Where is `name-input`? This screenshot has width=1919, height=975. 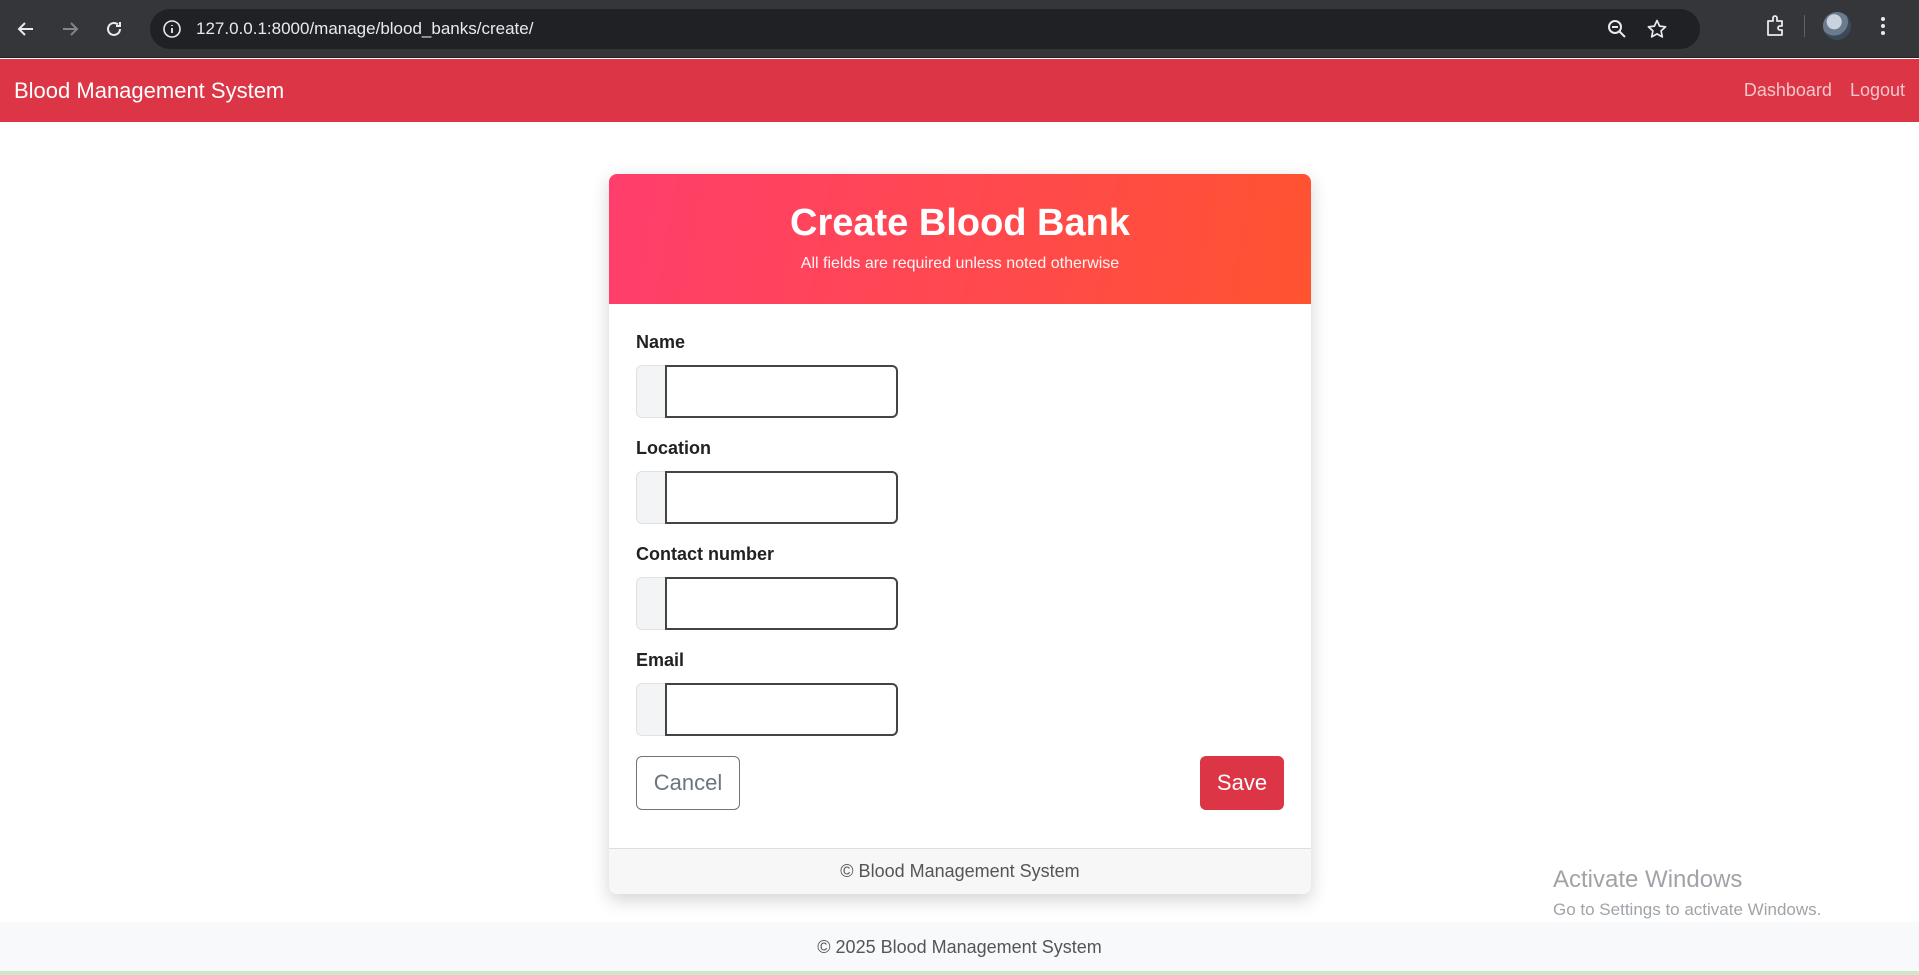
name-input is located at coordinates (781, 391).